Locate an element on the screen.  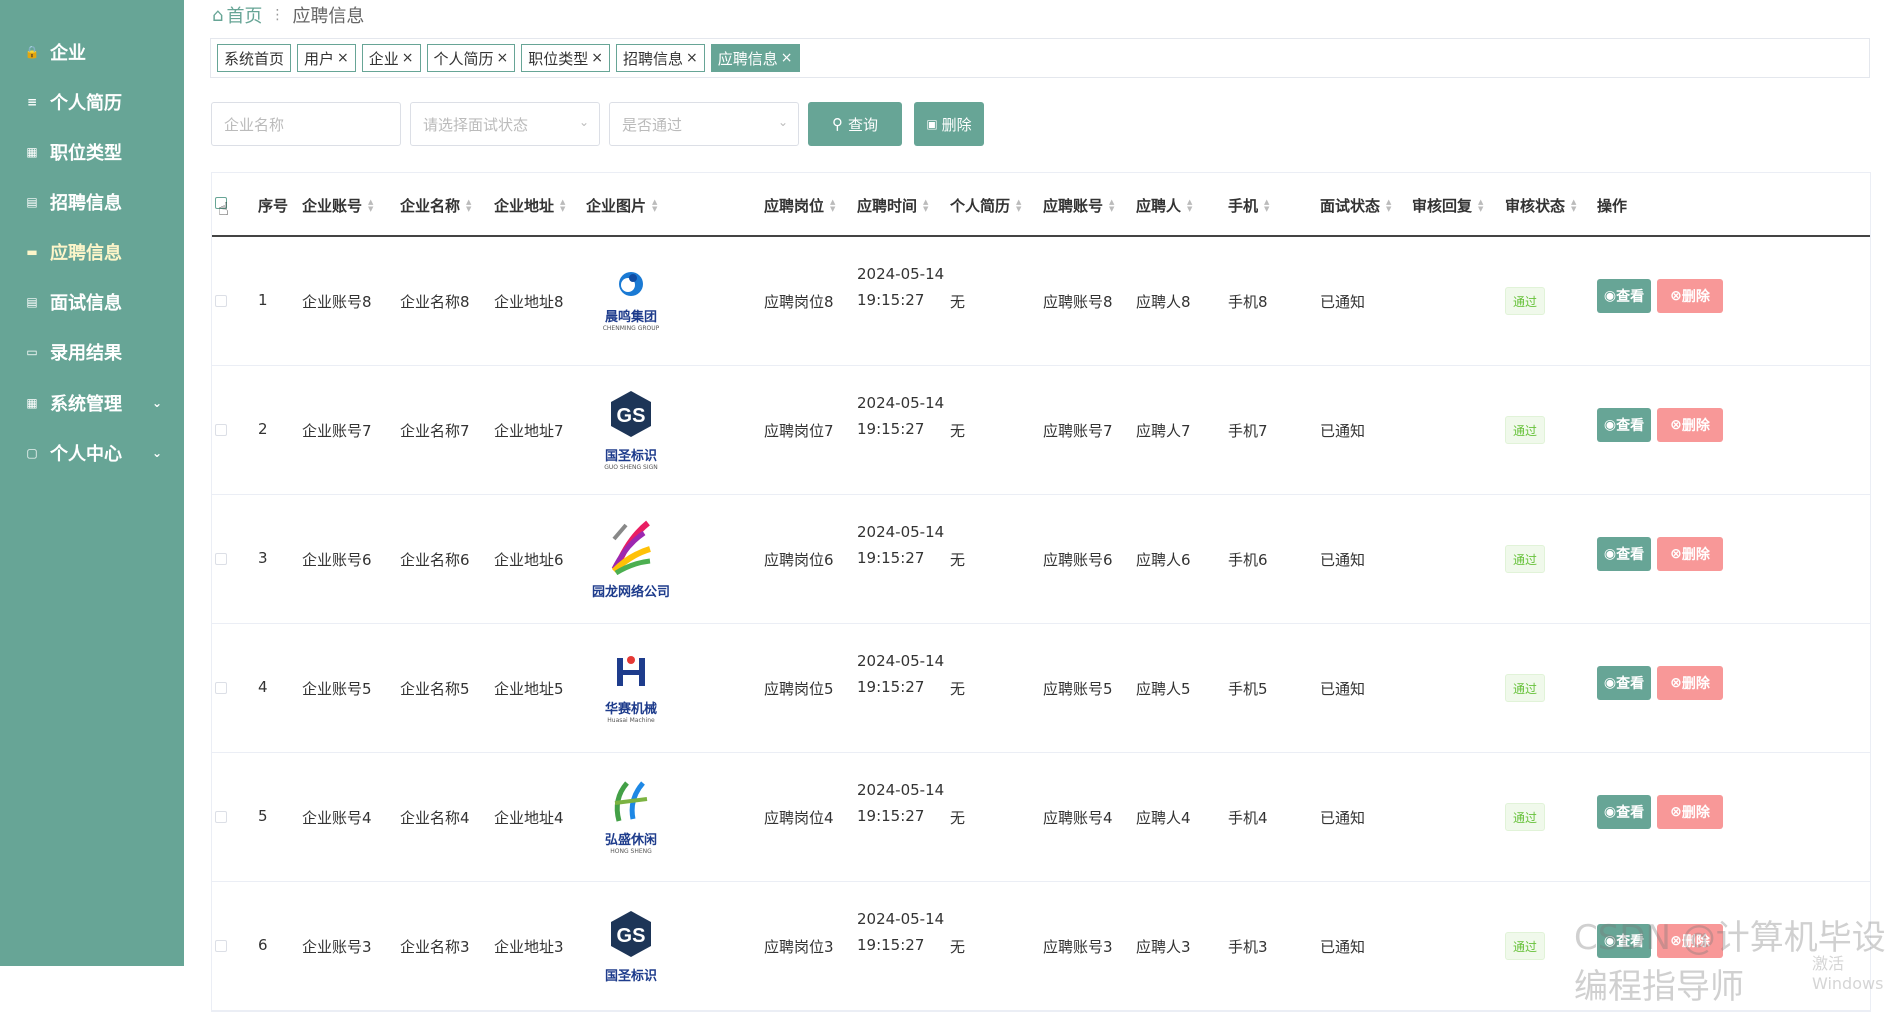
tab-5: 招聘信息 × is located at coordinates (660, 58).